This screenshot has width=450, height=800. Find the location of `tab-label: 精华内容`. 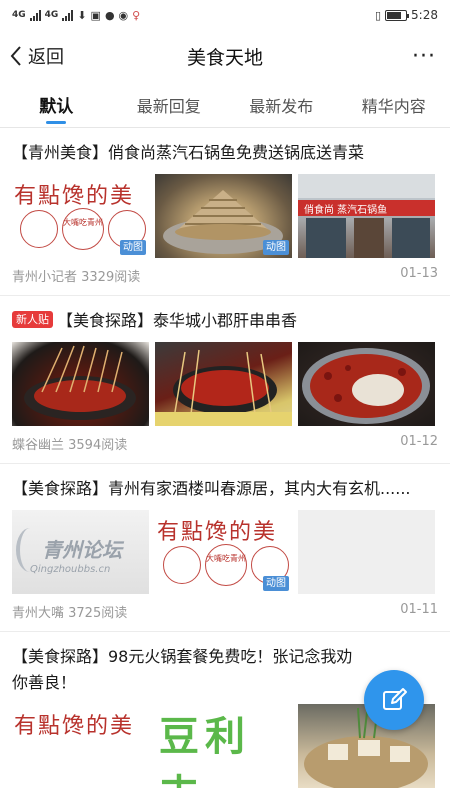

tab-label: 精华内容 is located at coordinates (393, 106).